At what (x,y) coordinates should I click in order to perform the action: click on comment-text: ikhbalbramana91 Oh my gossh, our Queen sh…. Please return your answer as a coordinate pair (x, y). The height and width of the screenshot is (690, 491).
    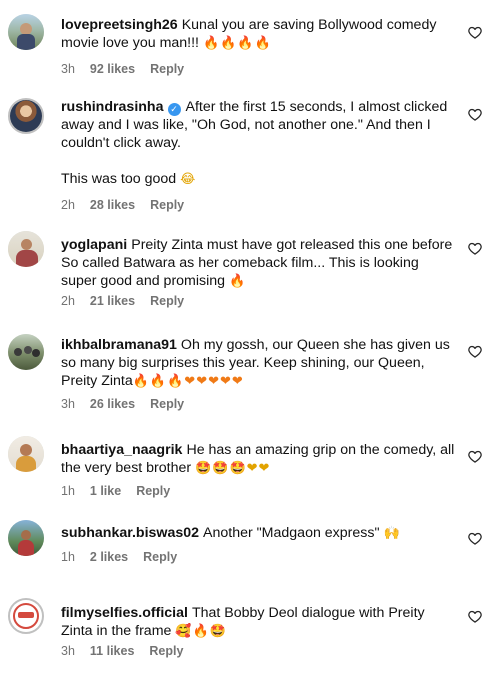
    Looking at the image, I should click on (258, 363).